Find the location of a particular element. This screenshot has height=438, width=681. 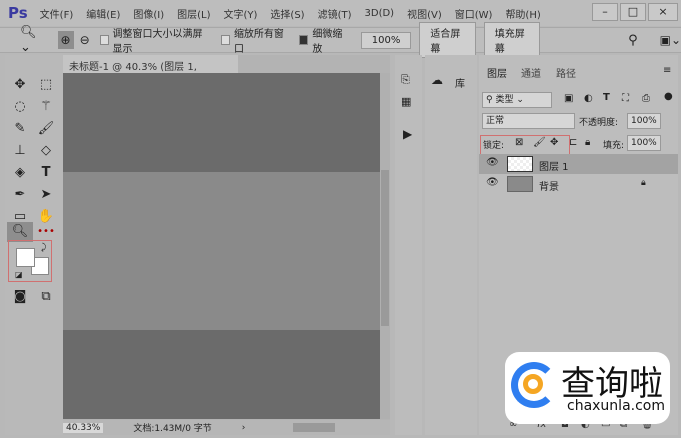

collapsed-panels: ⎘ ▦ ▶ is located at coordinates (408, 245).